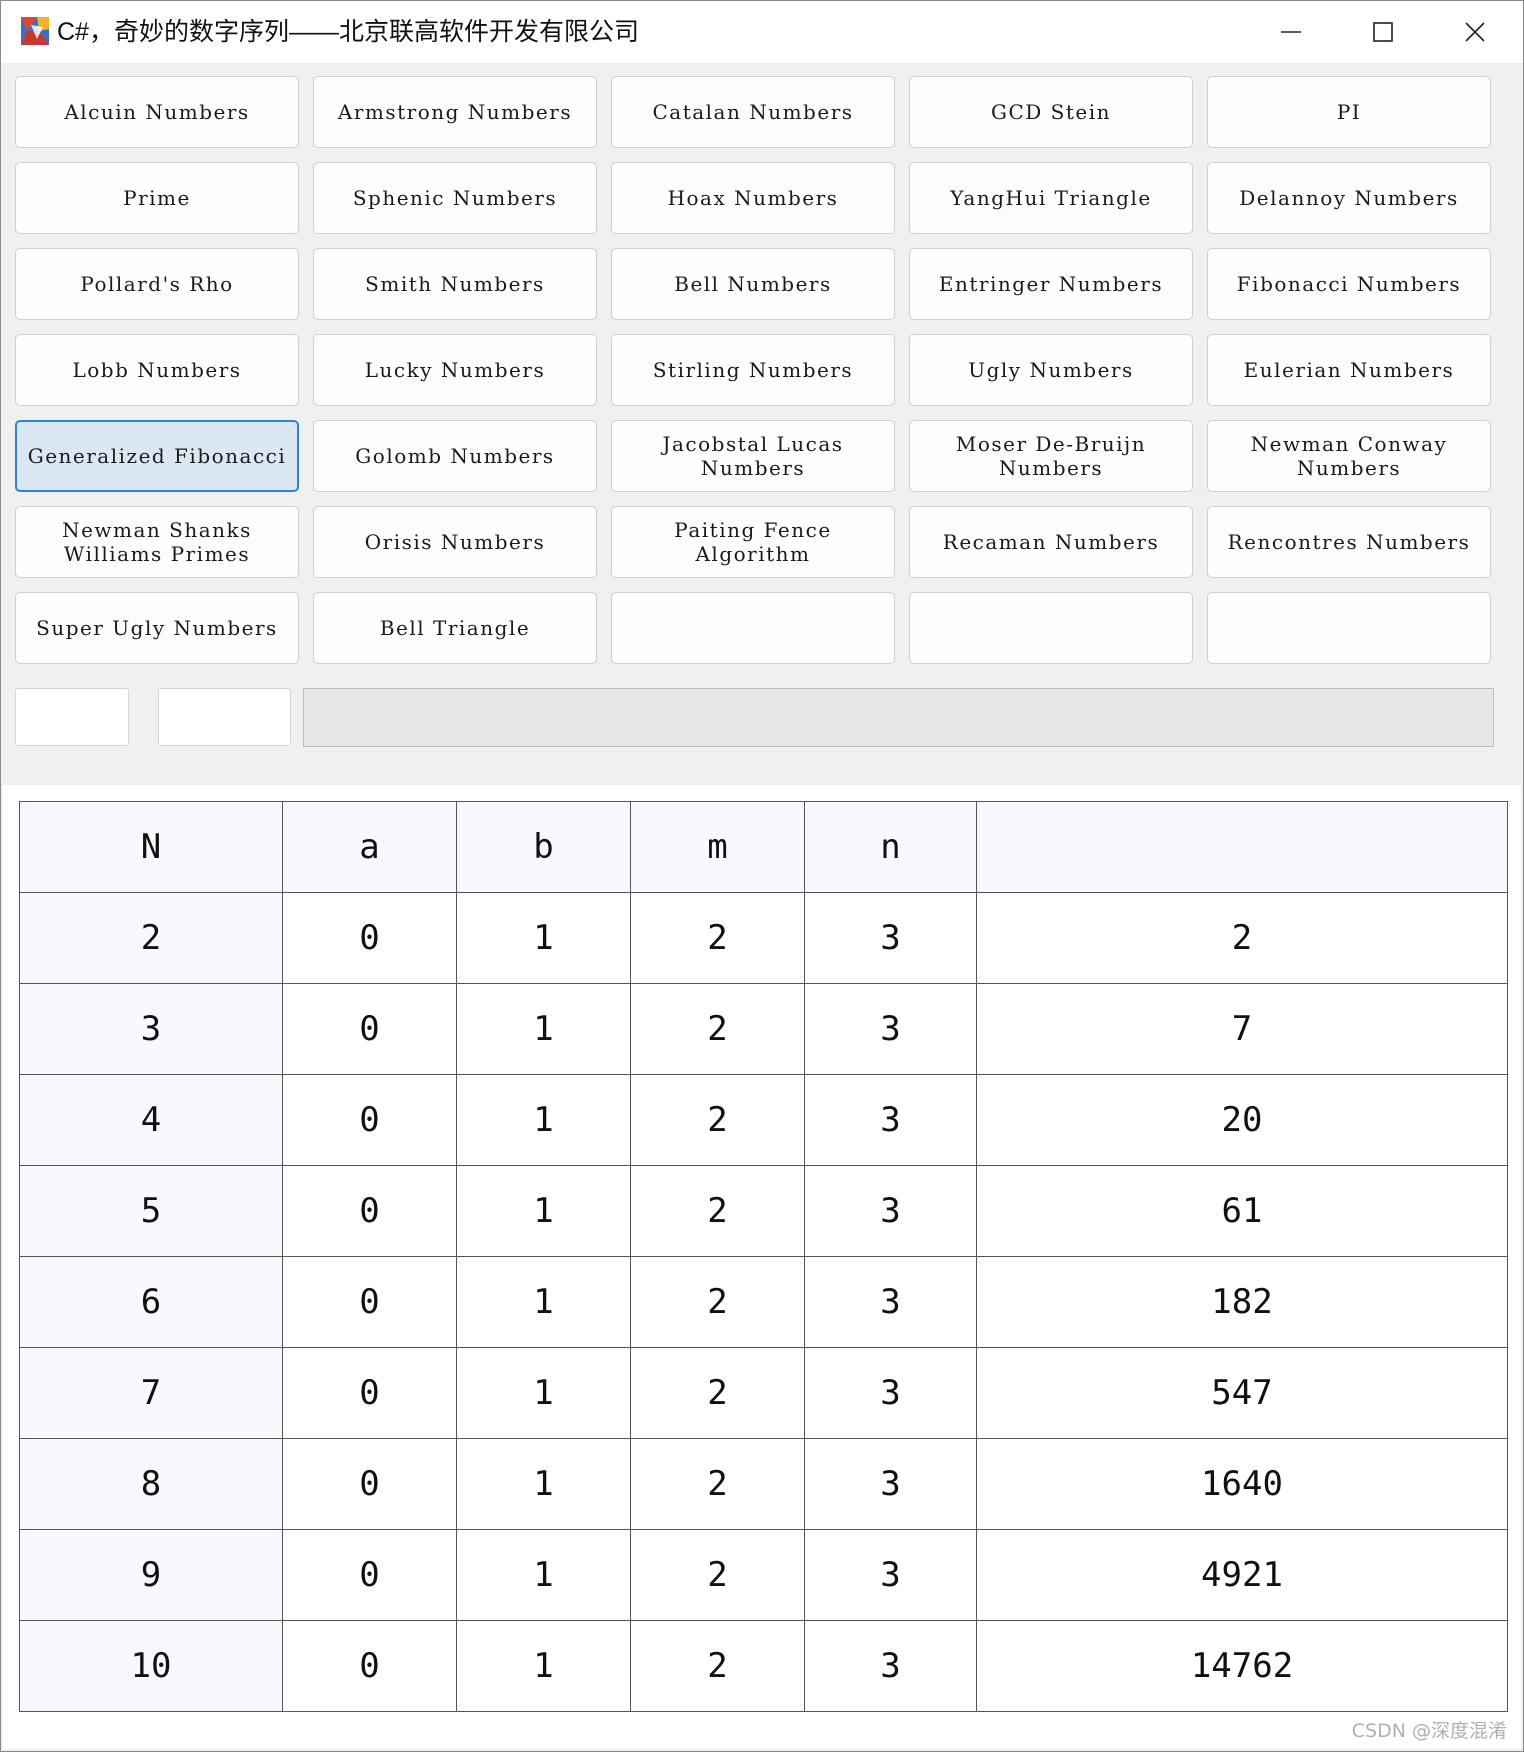 The height and width of the screenshot is (1752, 1524). I want to click on lucky-numbers-button: Lucky Numbers, so click(455, 370).